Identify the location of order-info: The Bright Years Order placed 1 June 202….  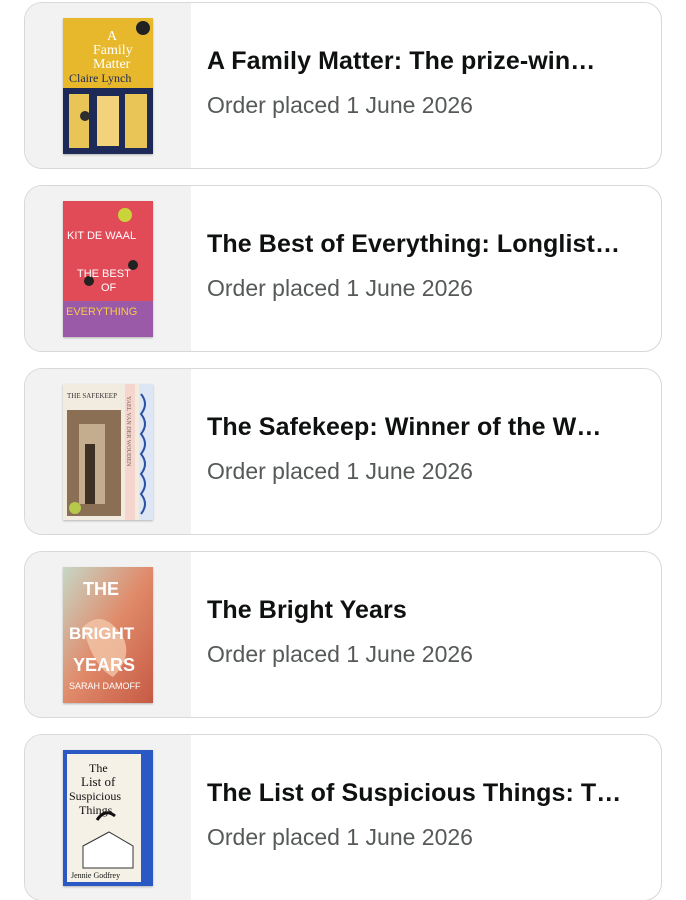
(332, 634).